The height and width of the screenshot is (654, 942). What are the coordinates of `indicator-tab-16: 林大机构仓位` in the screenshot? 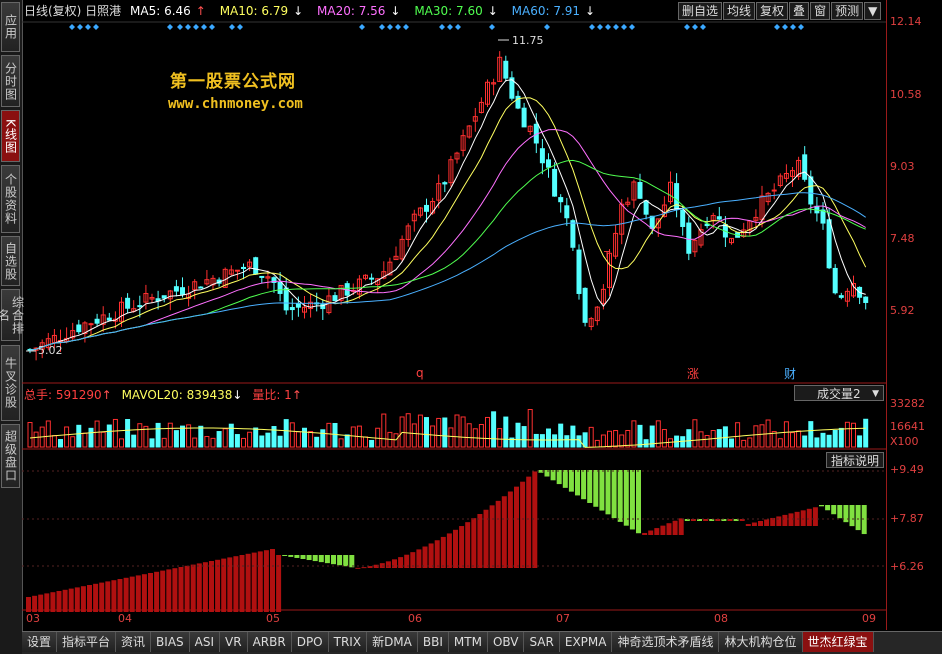 It's located at (761, 642).